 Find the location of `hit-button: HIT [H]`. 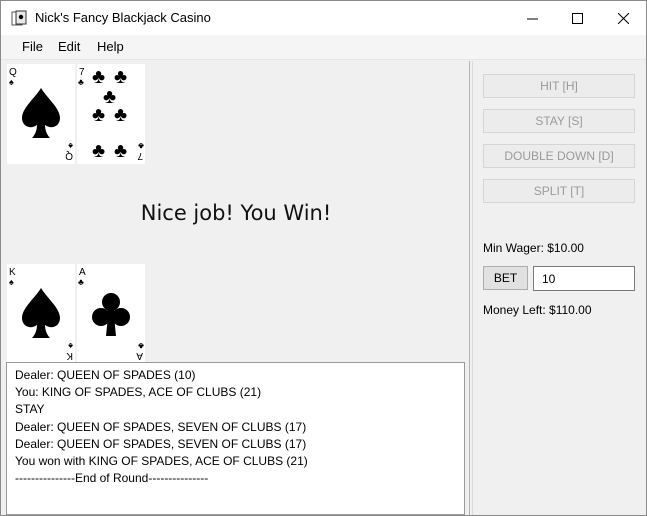

hit-button: HIT [H] is located at coordinates (559, 86).